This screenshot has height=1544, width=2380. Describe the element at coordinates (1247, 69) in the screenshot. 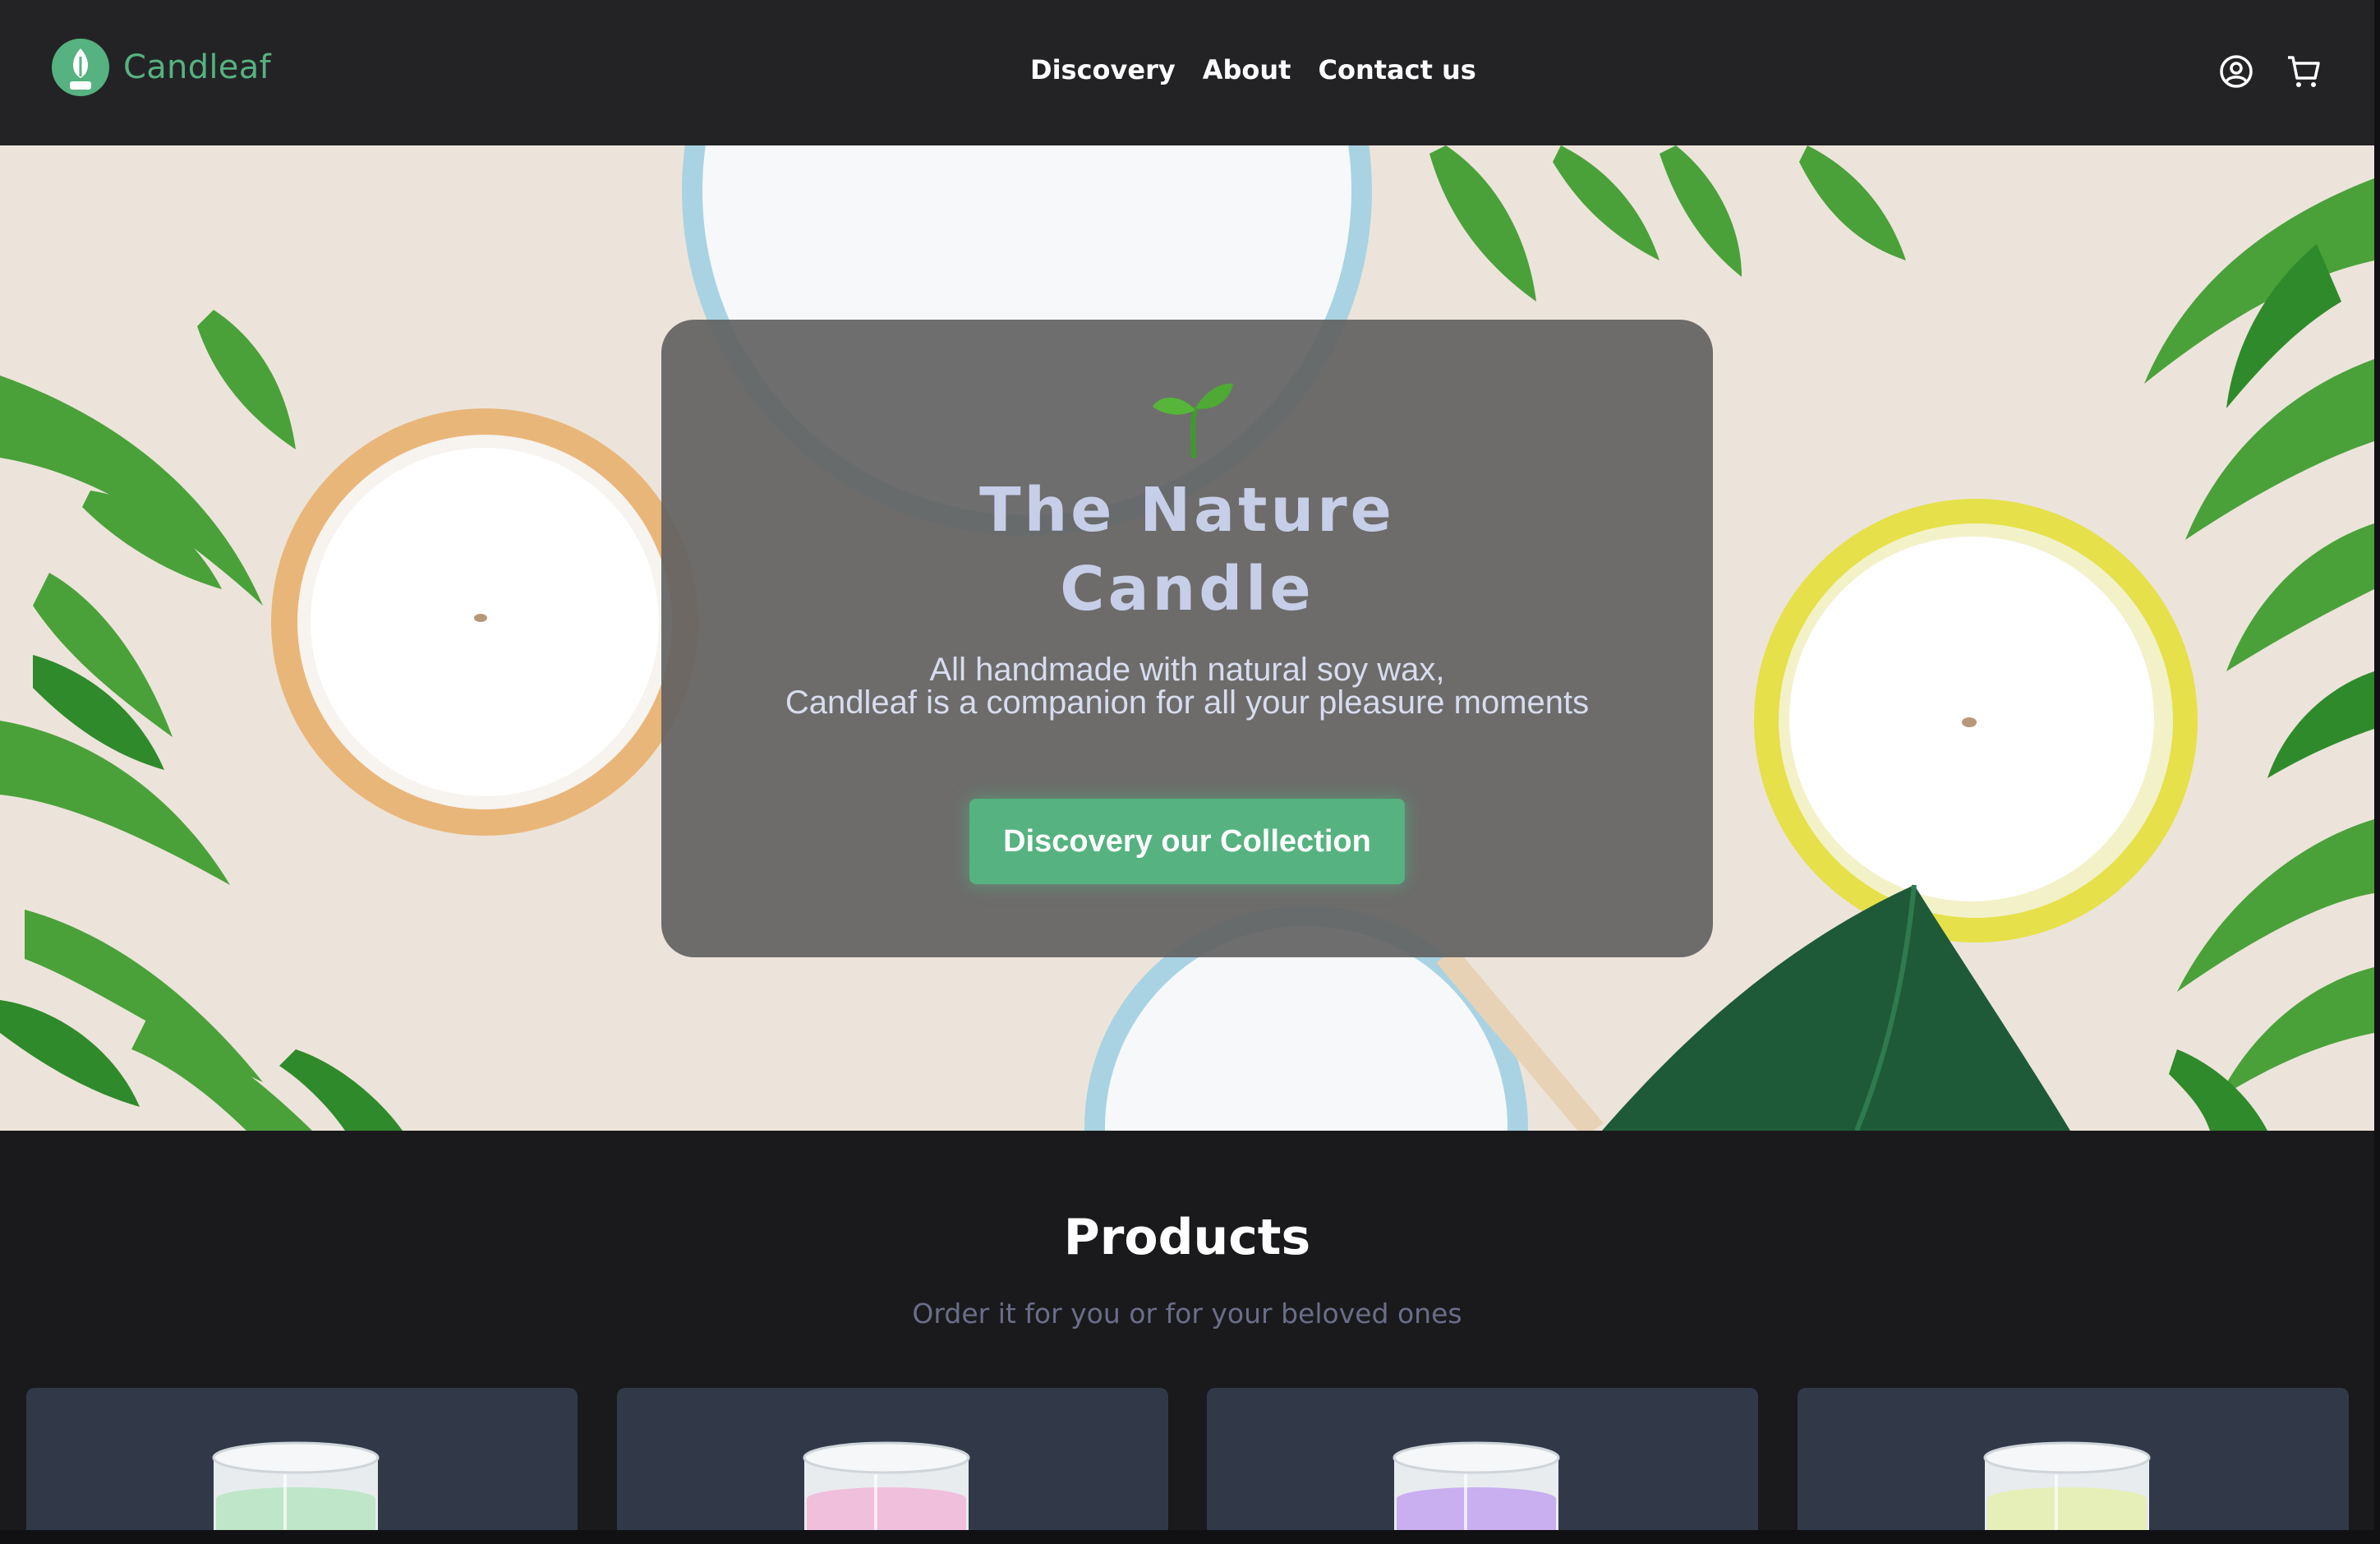

I see `nav-about: About` at that location.